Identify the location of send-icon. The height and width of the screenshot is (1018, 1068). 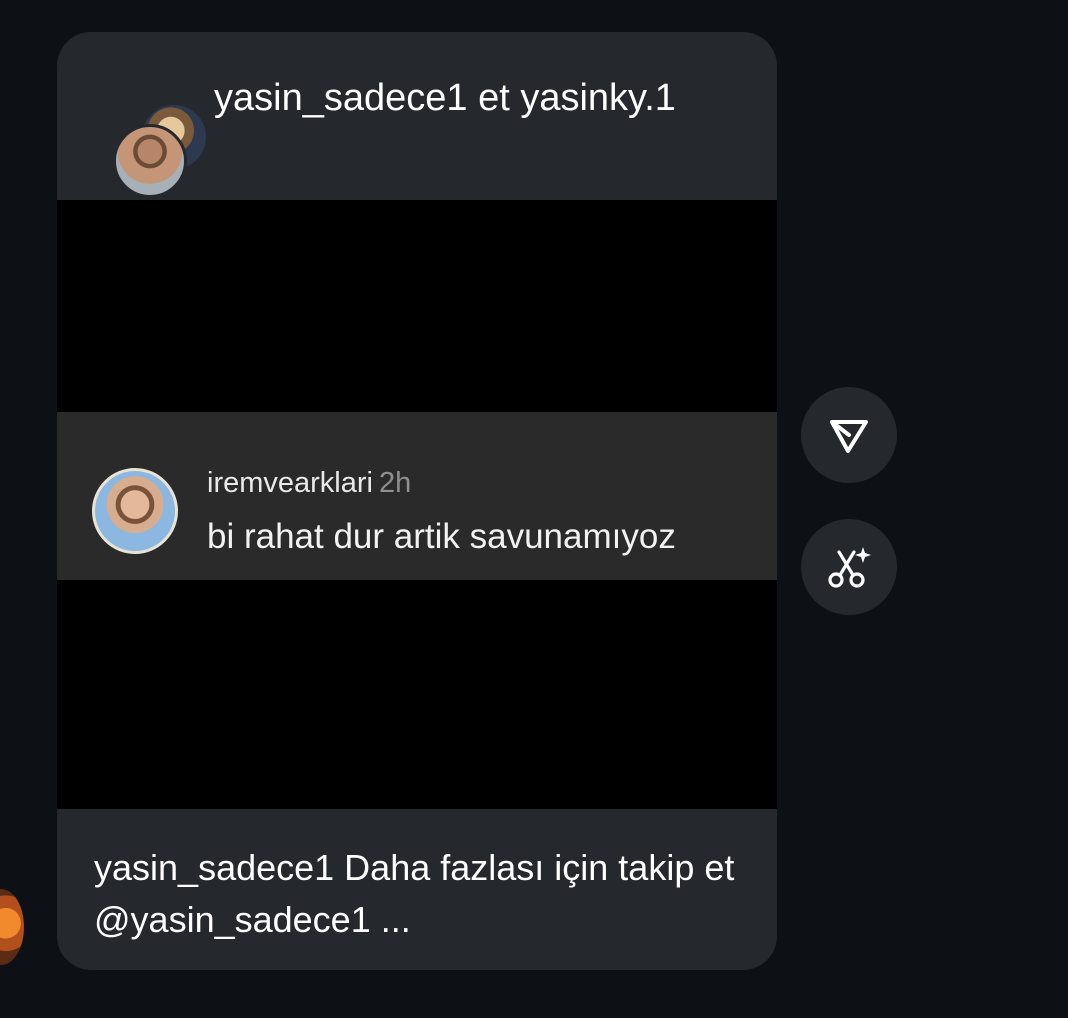
(849, 436).